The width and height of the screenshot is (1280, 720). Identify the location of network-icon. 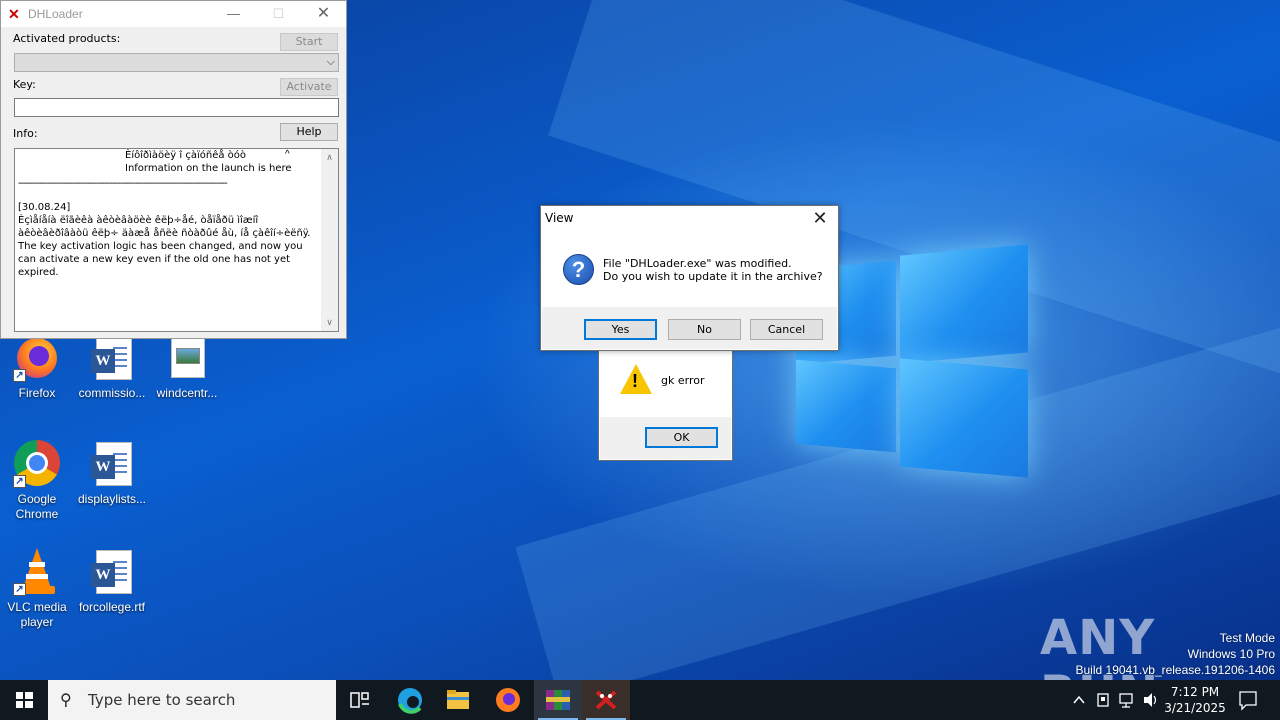
(1126, 700).